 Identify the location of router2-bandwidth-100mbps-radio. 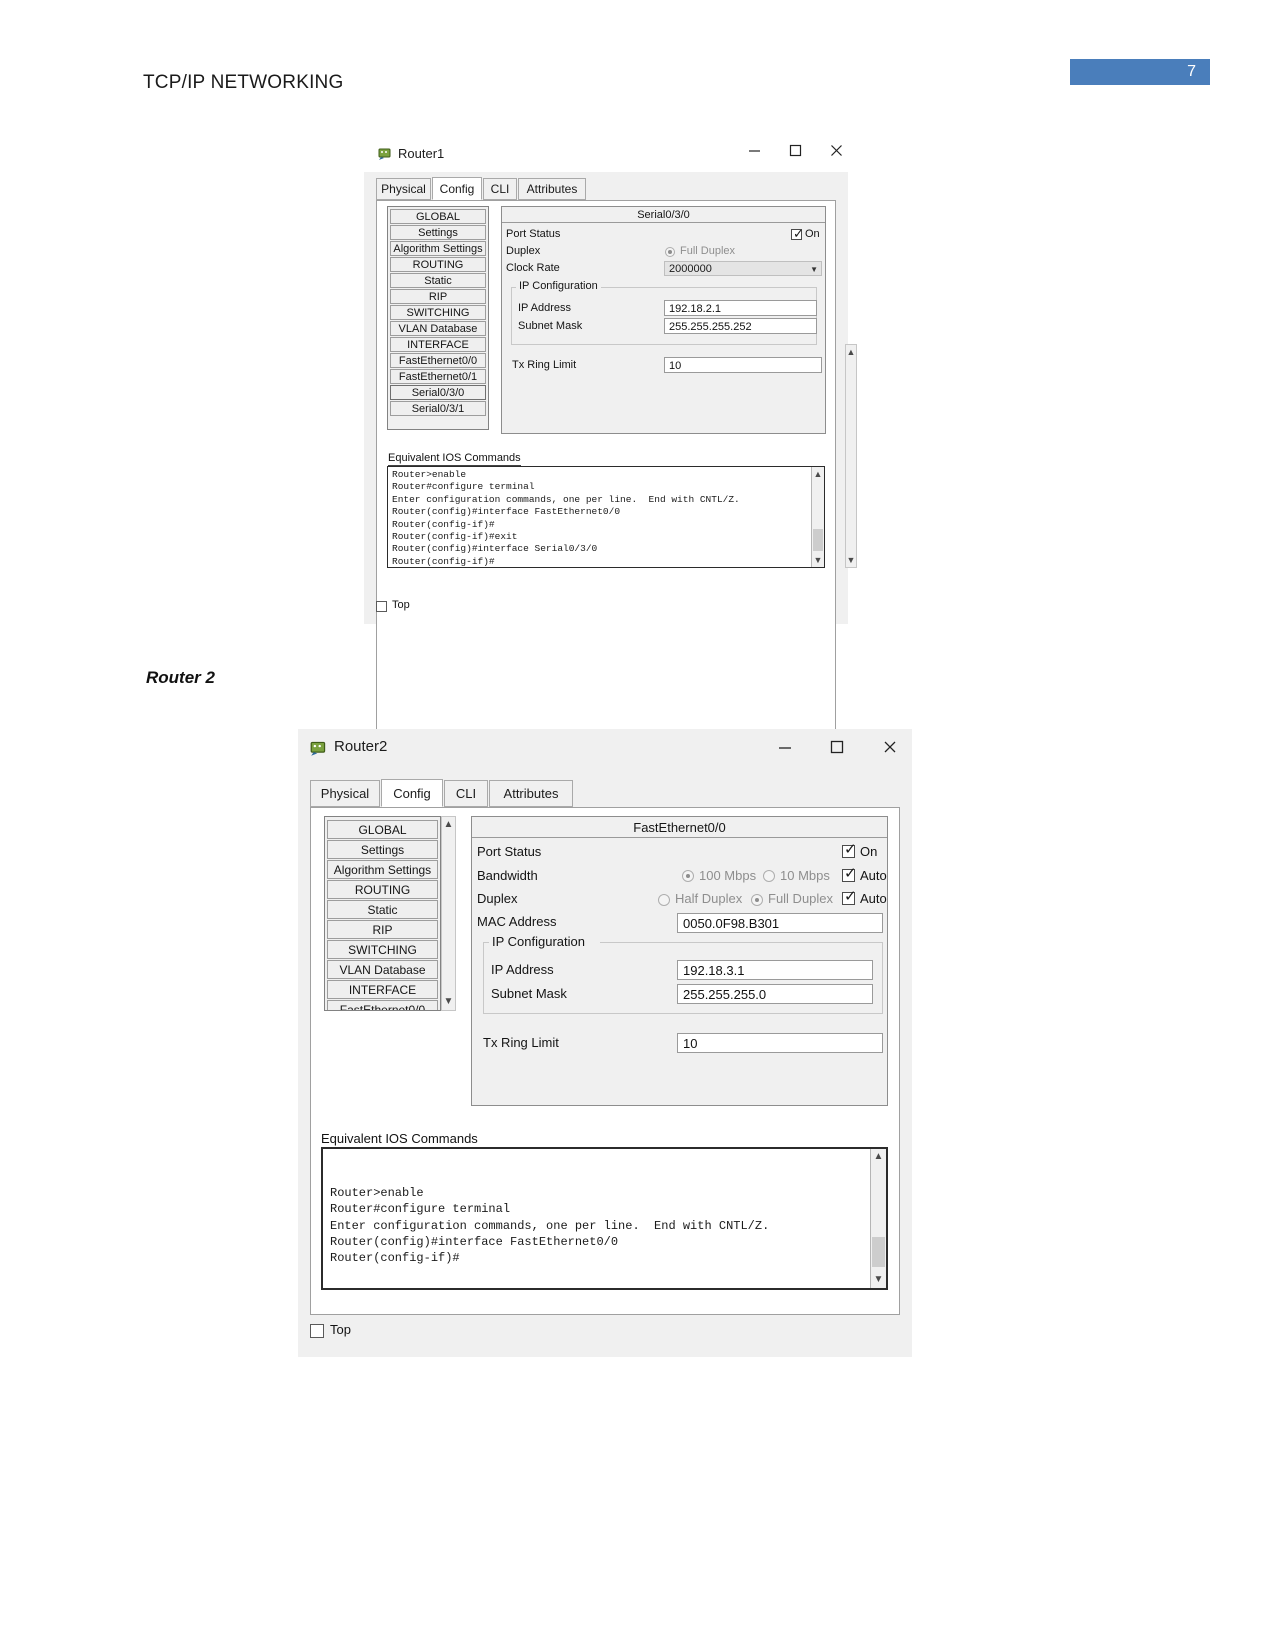
(688, 876).